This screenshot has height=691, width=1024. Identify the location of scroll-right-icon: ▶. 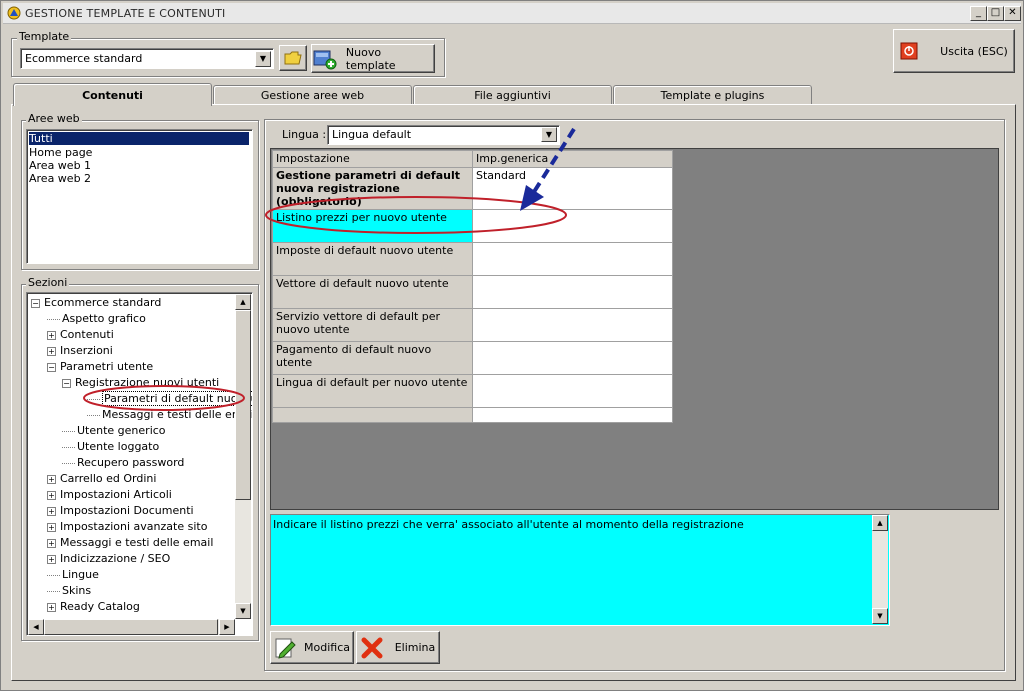
(227, 627).